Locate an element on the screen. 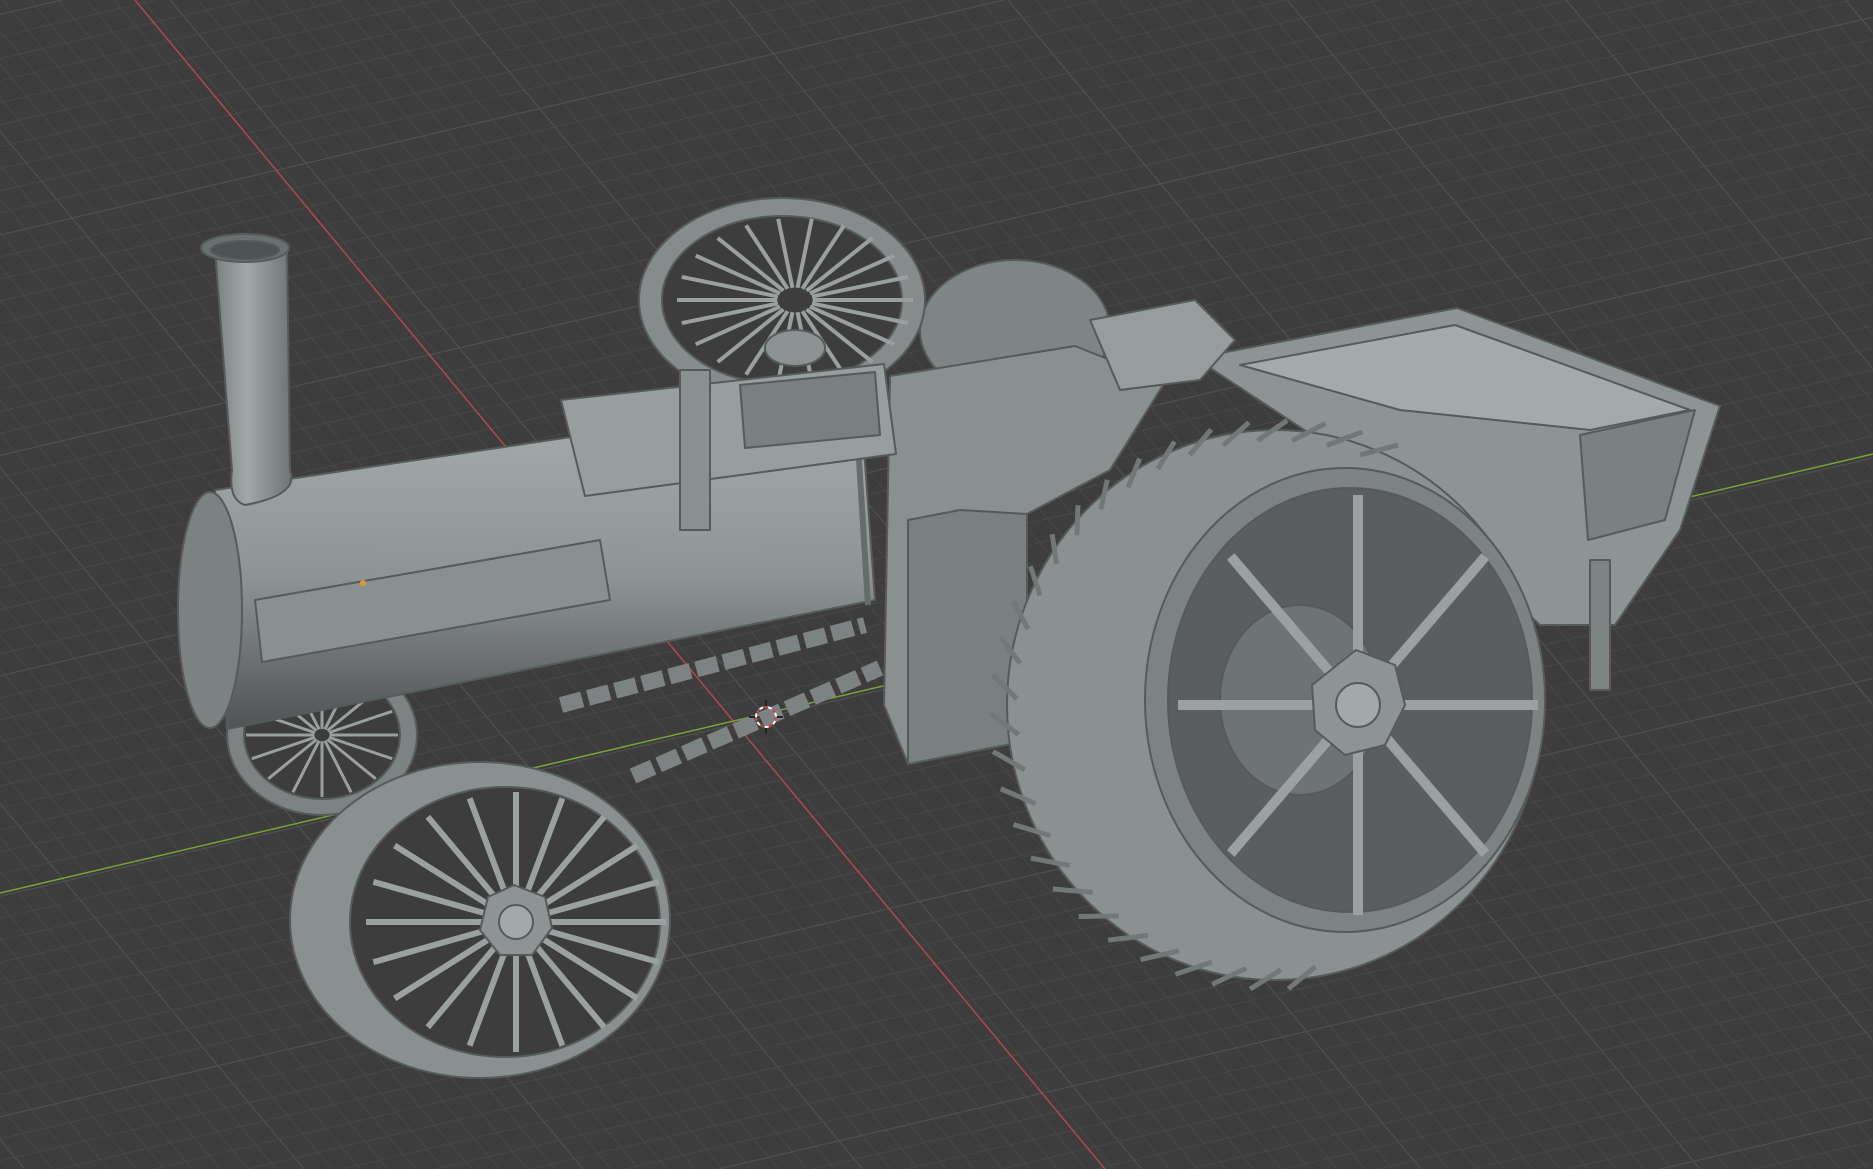 Image resolution: width=1873 pixels, height=1169 pixels. chimney is located at coordinates (246, 369).